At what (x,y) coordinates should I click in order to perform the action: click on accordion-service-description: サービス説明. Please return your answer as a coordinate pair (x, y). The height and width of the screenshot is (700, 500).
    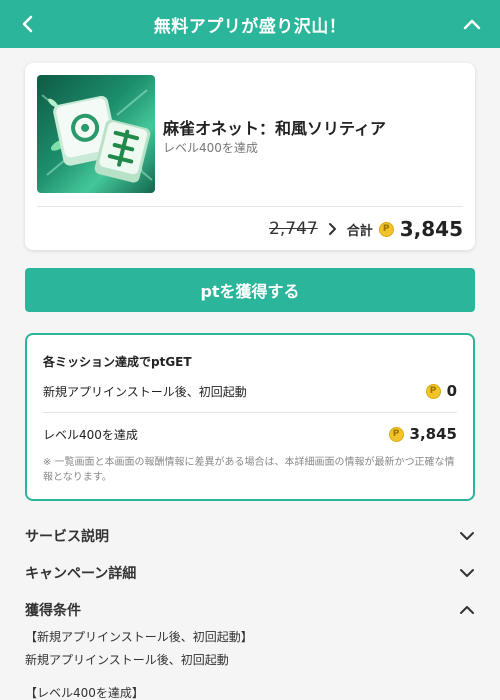
    Looking at the image, I should click on (250, 536).